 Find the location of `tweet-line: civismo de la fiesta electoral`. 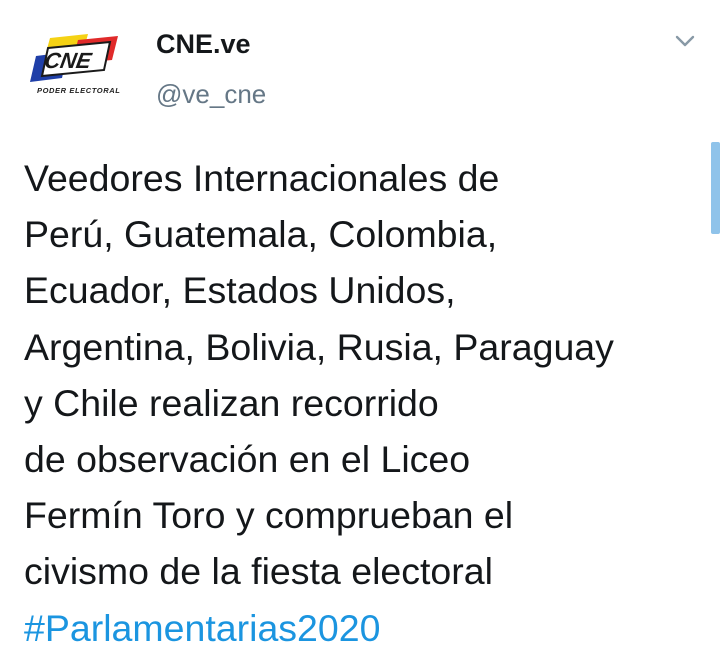

tweet-line: civismo de la fiesta electoral is located at coordinates (258, 571).